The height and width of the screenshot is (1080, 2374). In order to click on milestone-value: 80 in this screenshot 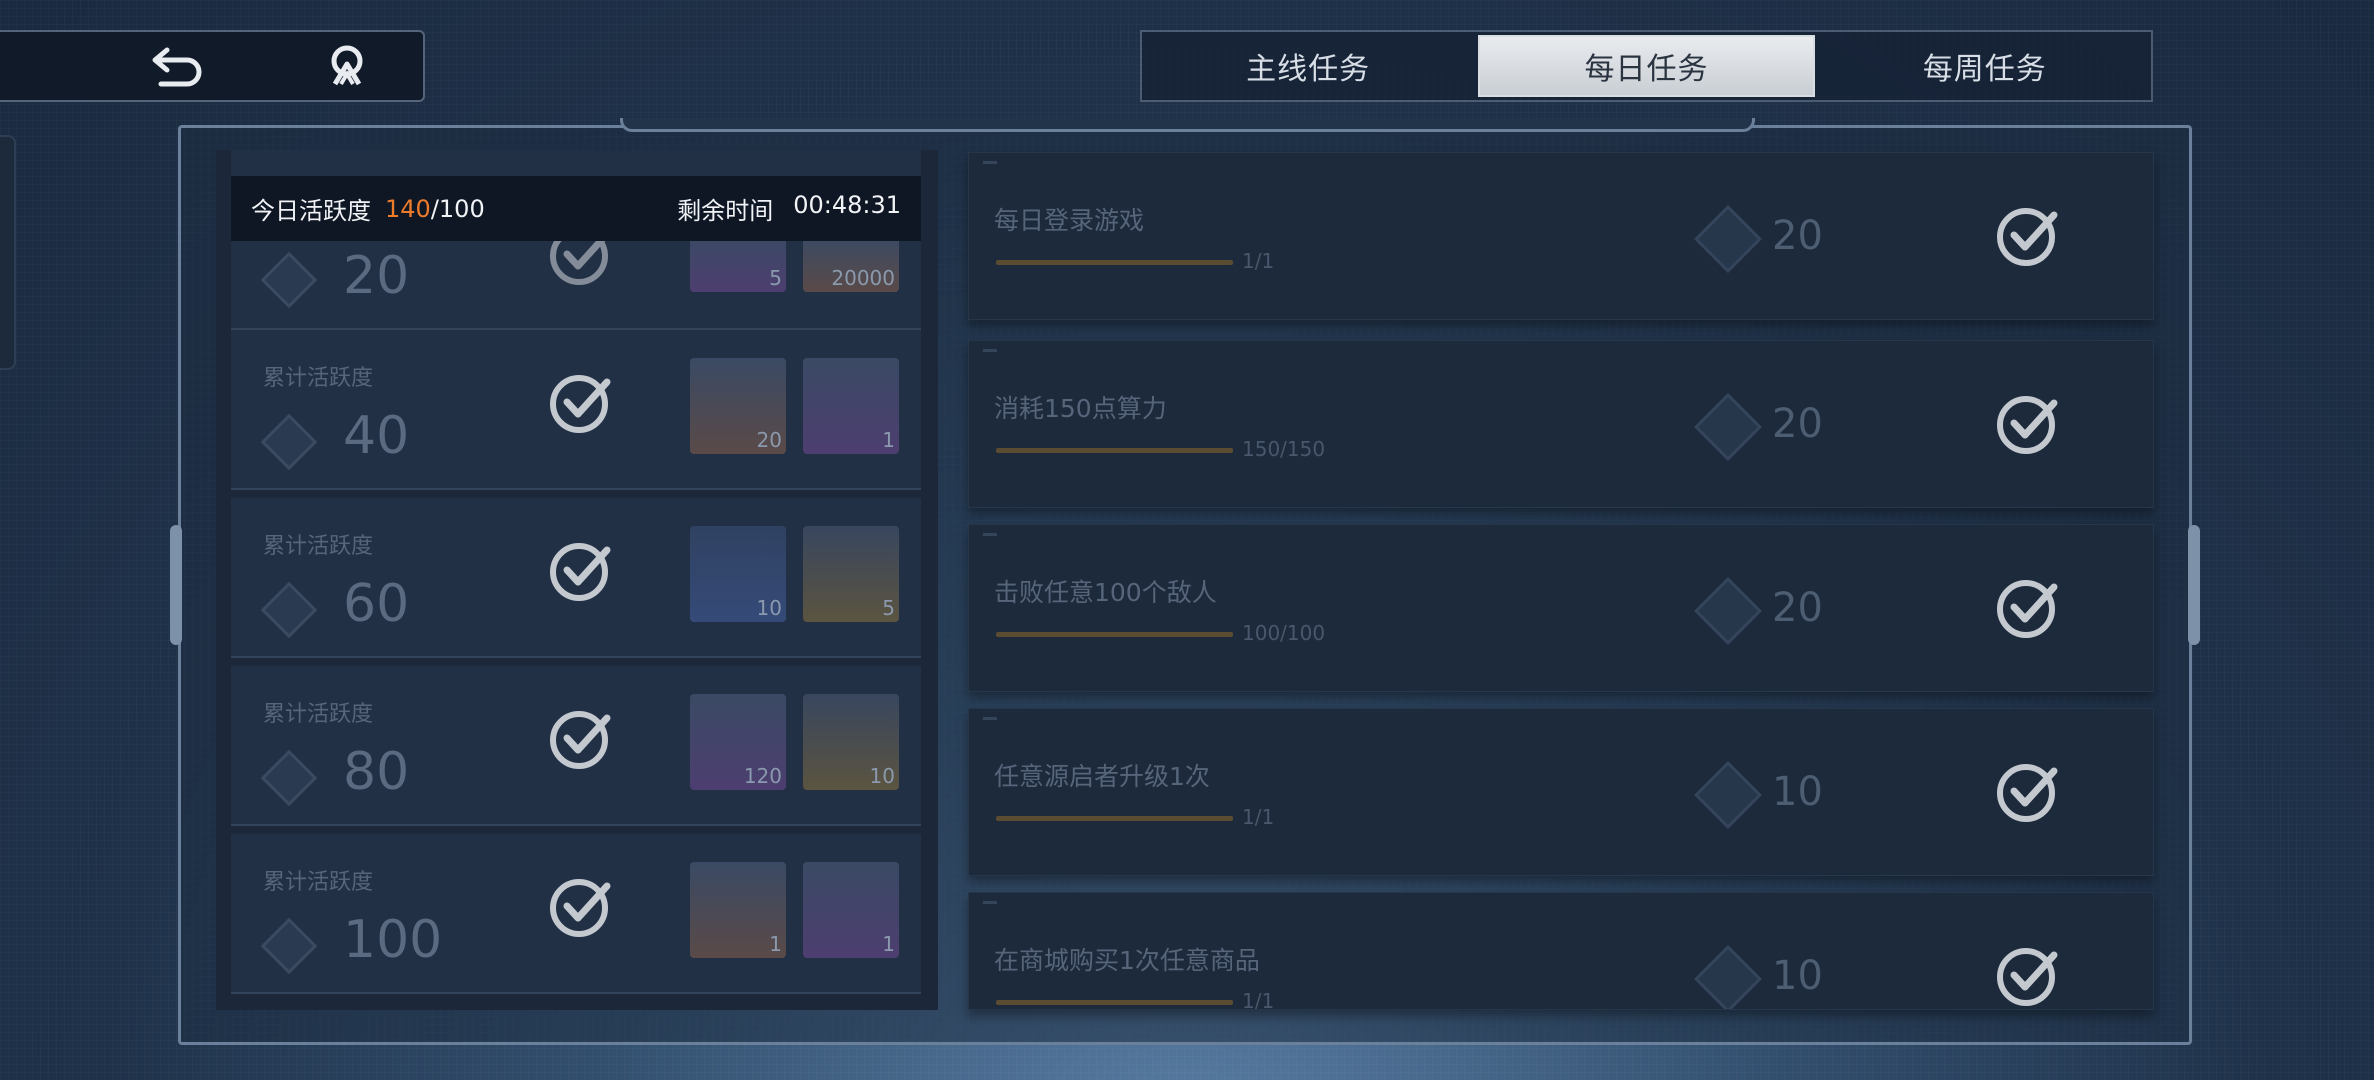, I will do `click(376, 772)`.